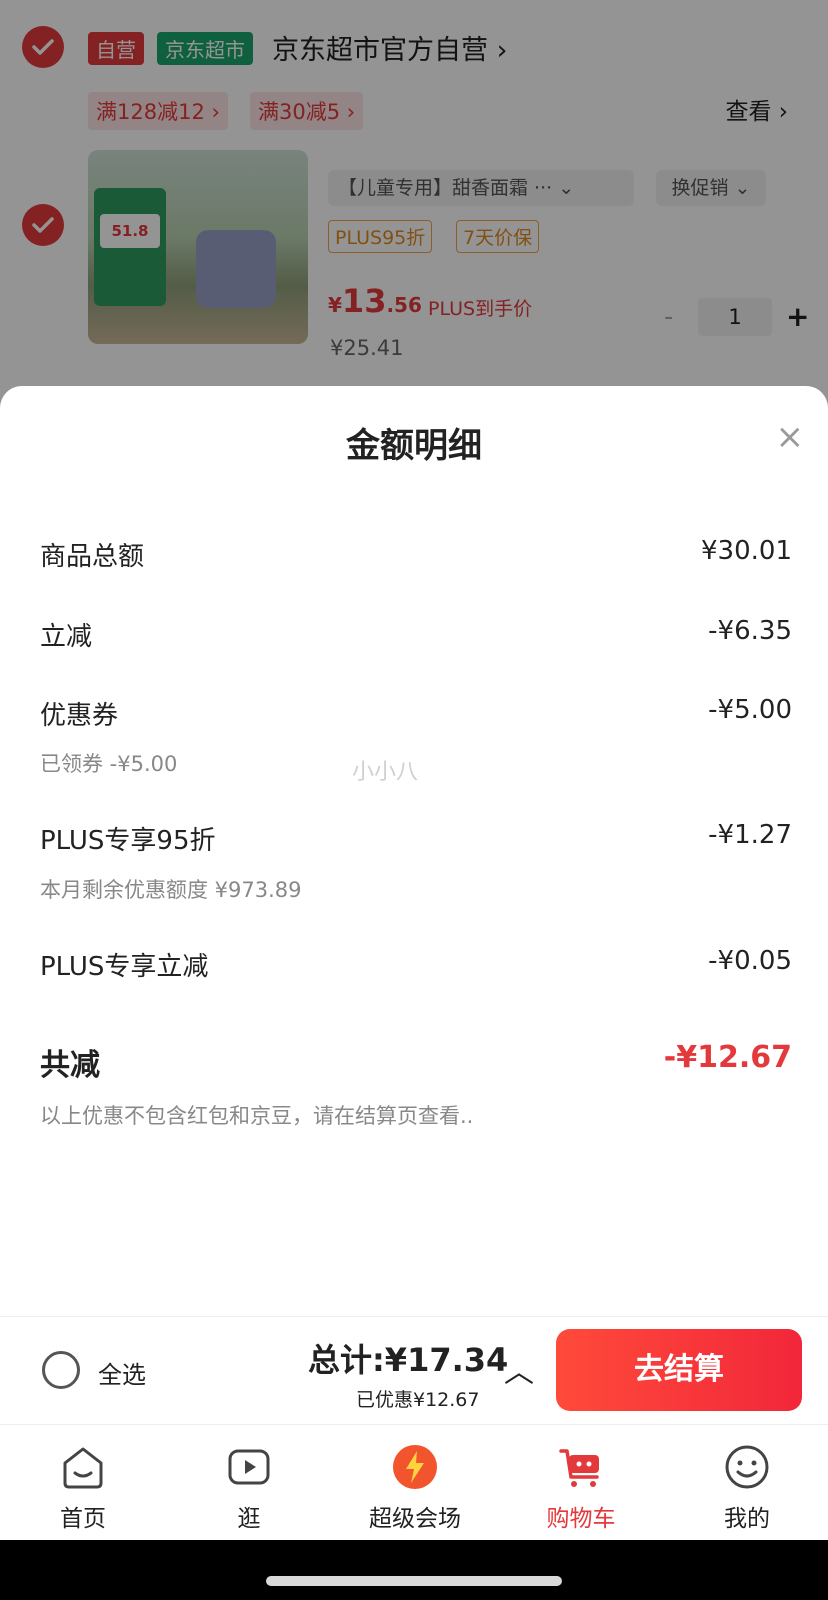  Describe the element at coordinates (579, 1468) in the screenshot. I see `cart-icon` at that location.